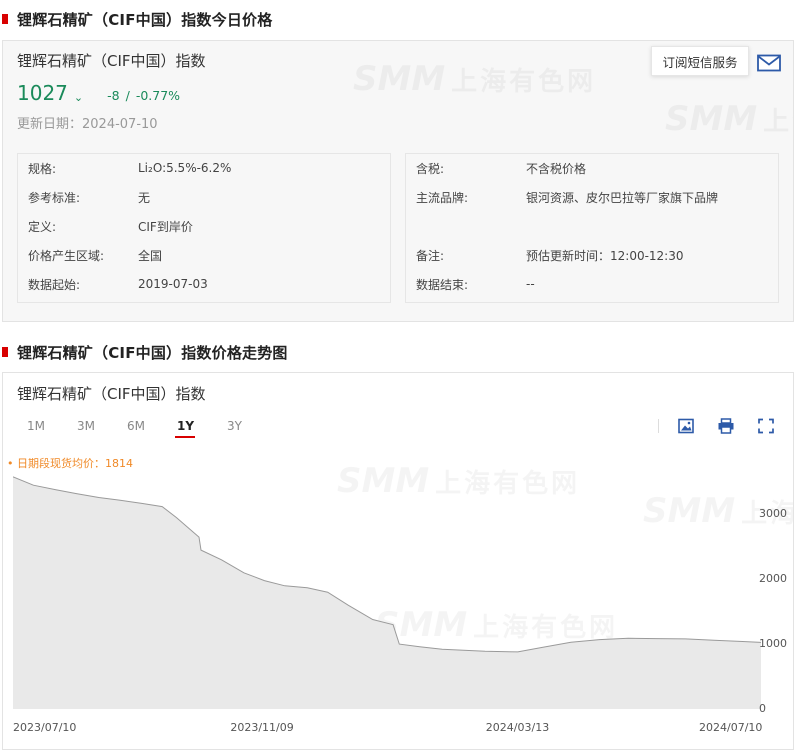  I want to click on spec-key: 数据起始:, so click(54, 284).